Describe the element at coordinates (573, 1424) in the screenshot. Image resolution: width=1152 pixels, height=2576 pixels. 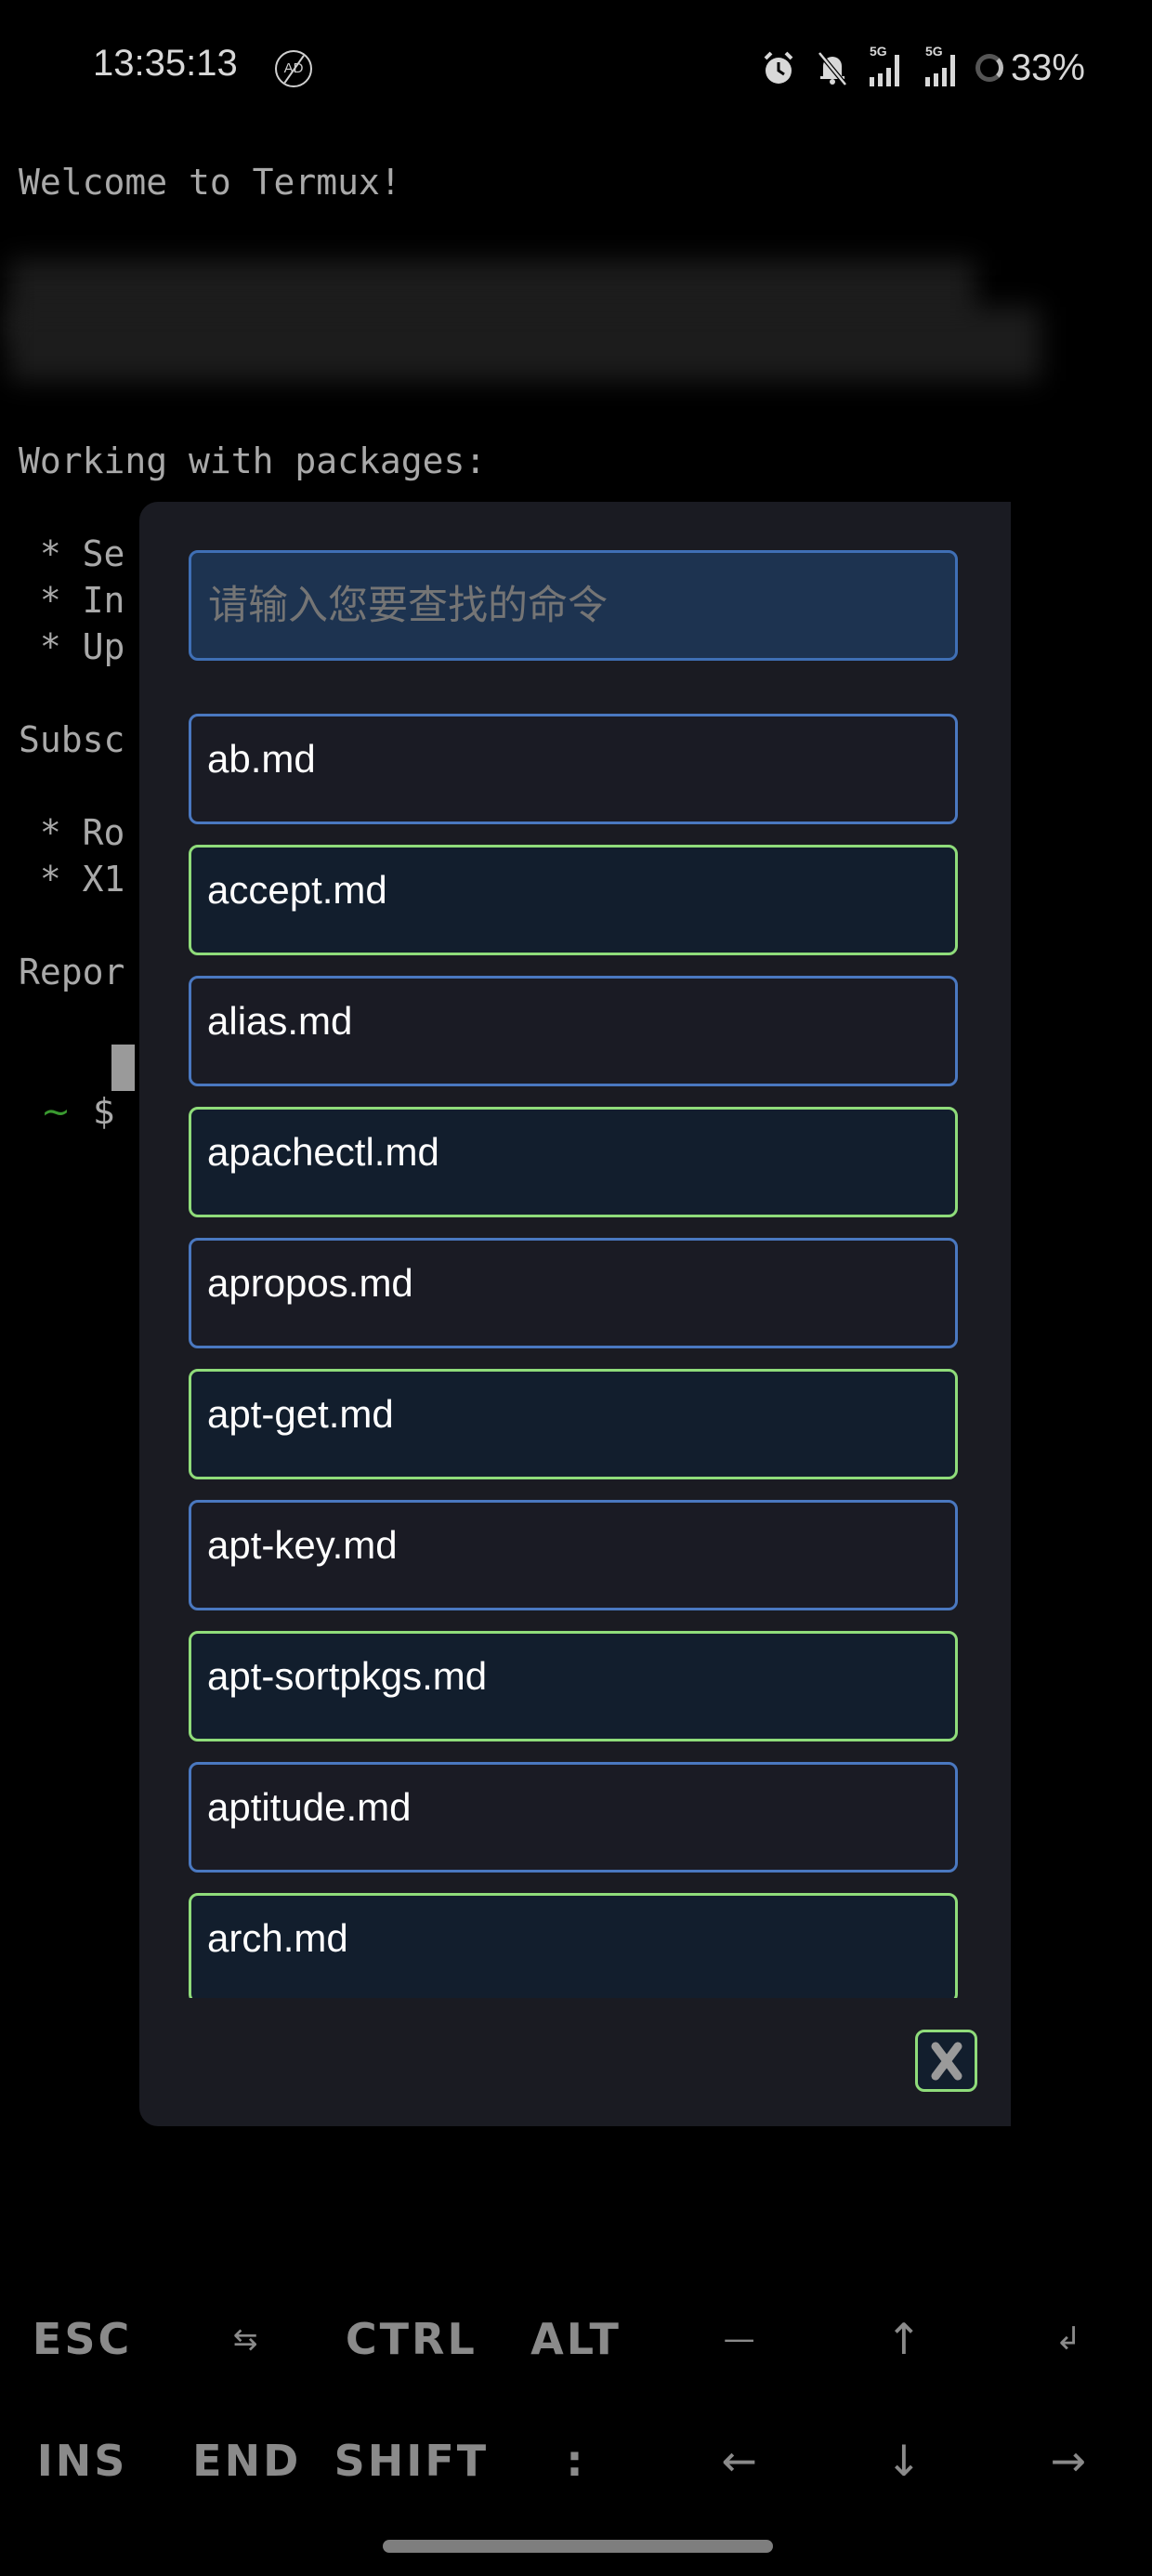
I see `list-item: apt-get.md` at that location.